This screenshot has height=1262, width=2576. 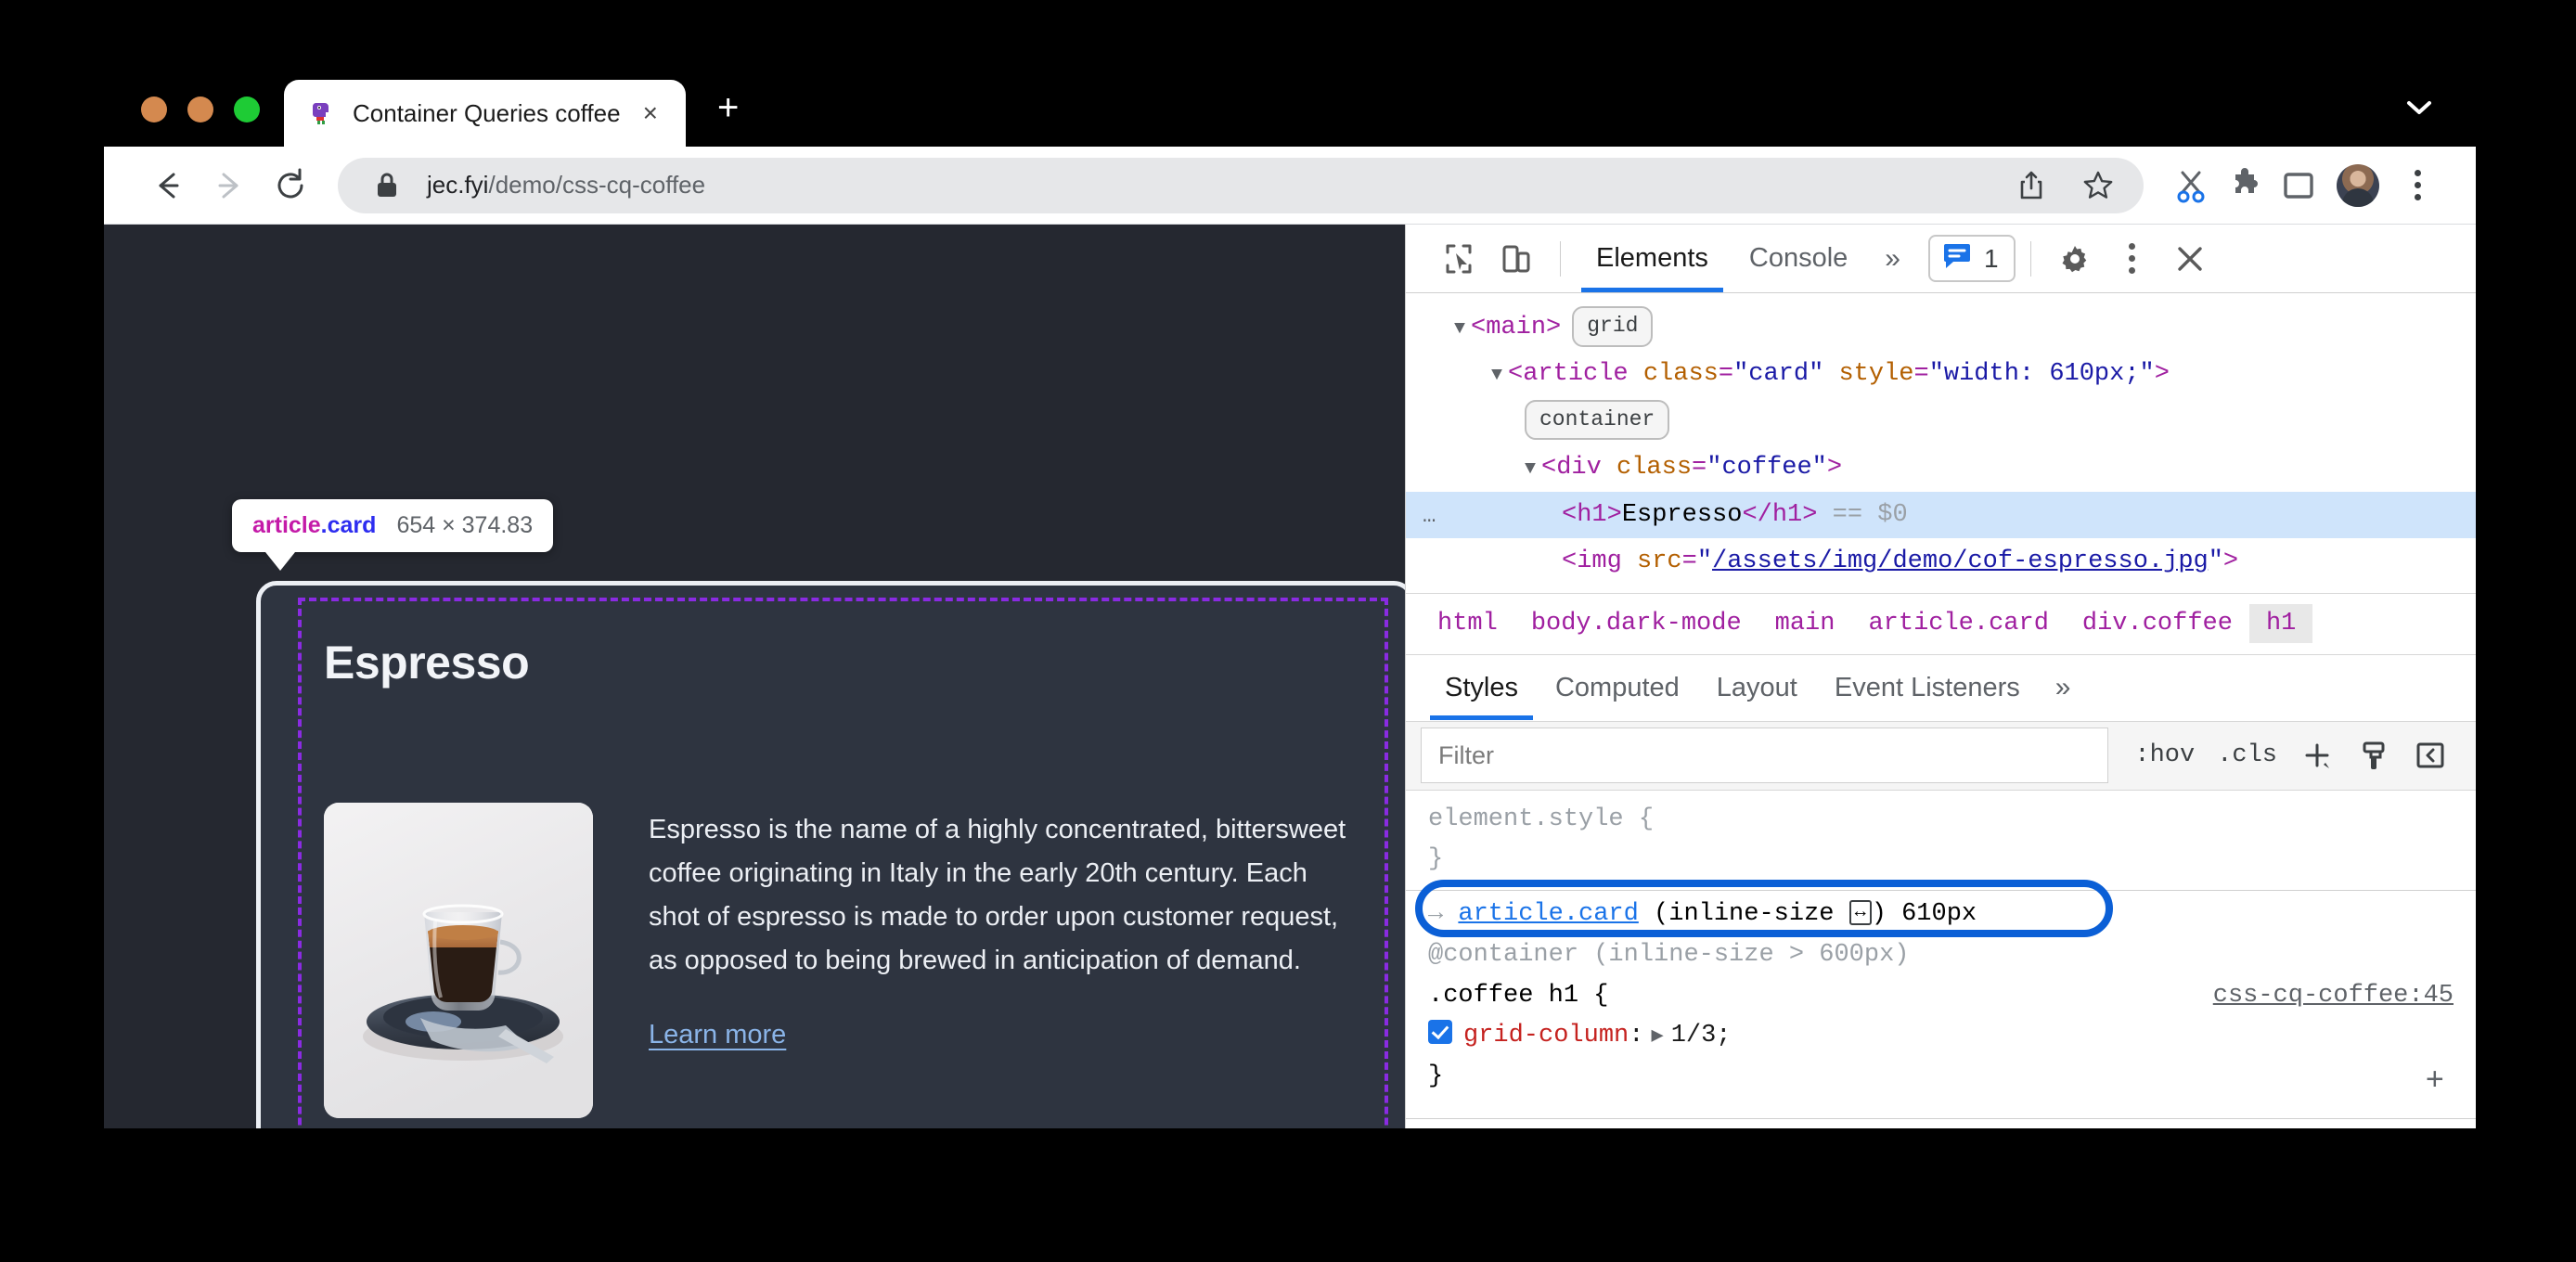 What do you see at coordinates (1467, 623) in the screenshot?
I see `breadcrumb-item-html: html` at bounding box center [1467, 623].